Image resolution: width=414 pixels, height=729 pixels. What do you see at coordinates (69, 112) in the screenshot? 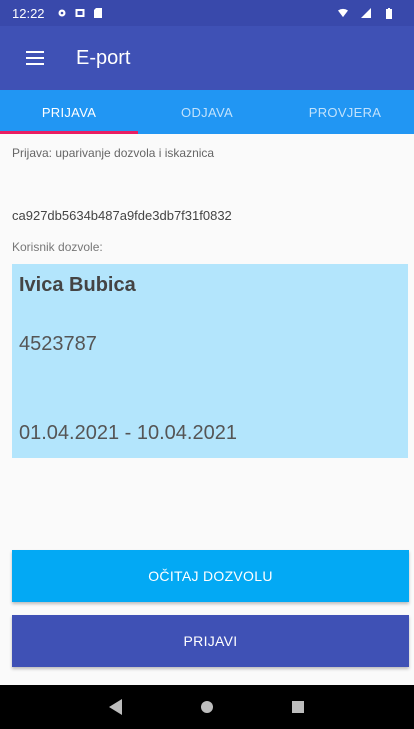
I see `tab-prijava: PRIJAVA` at bounding box center [69, 112].